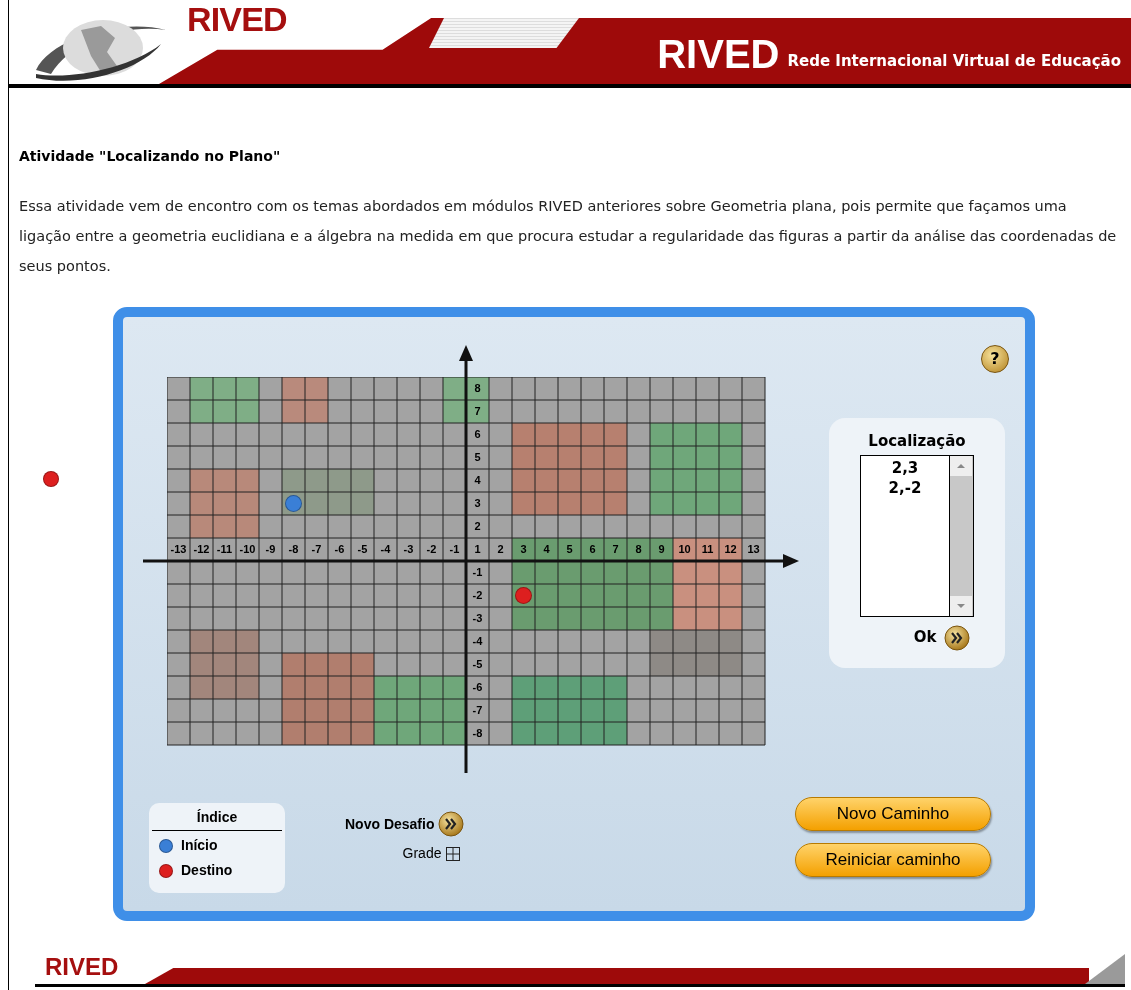  Describe the element at coordinates (569, 549) in the screenshot. I see `x-axis-label: 5` at that location.